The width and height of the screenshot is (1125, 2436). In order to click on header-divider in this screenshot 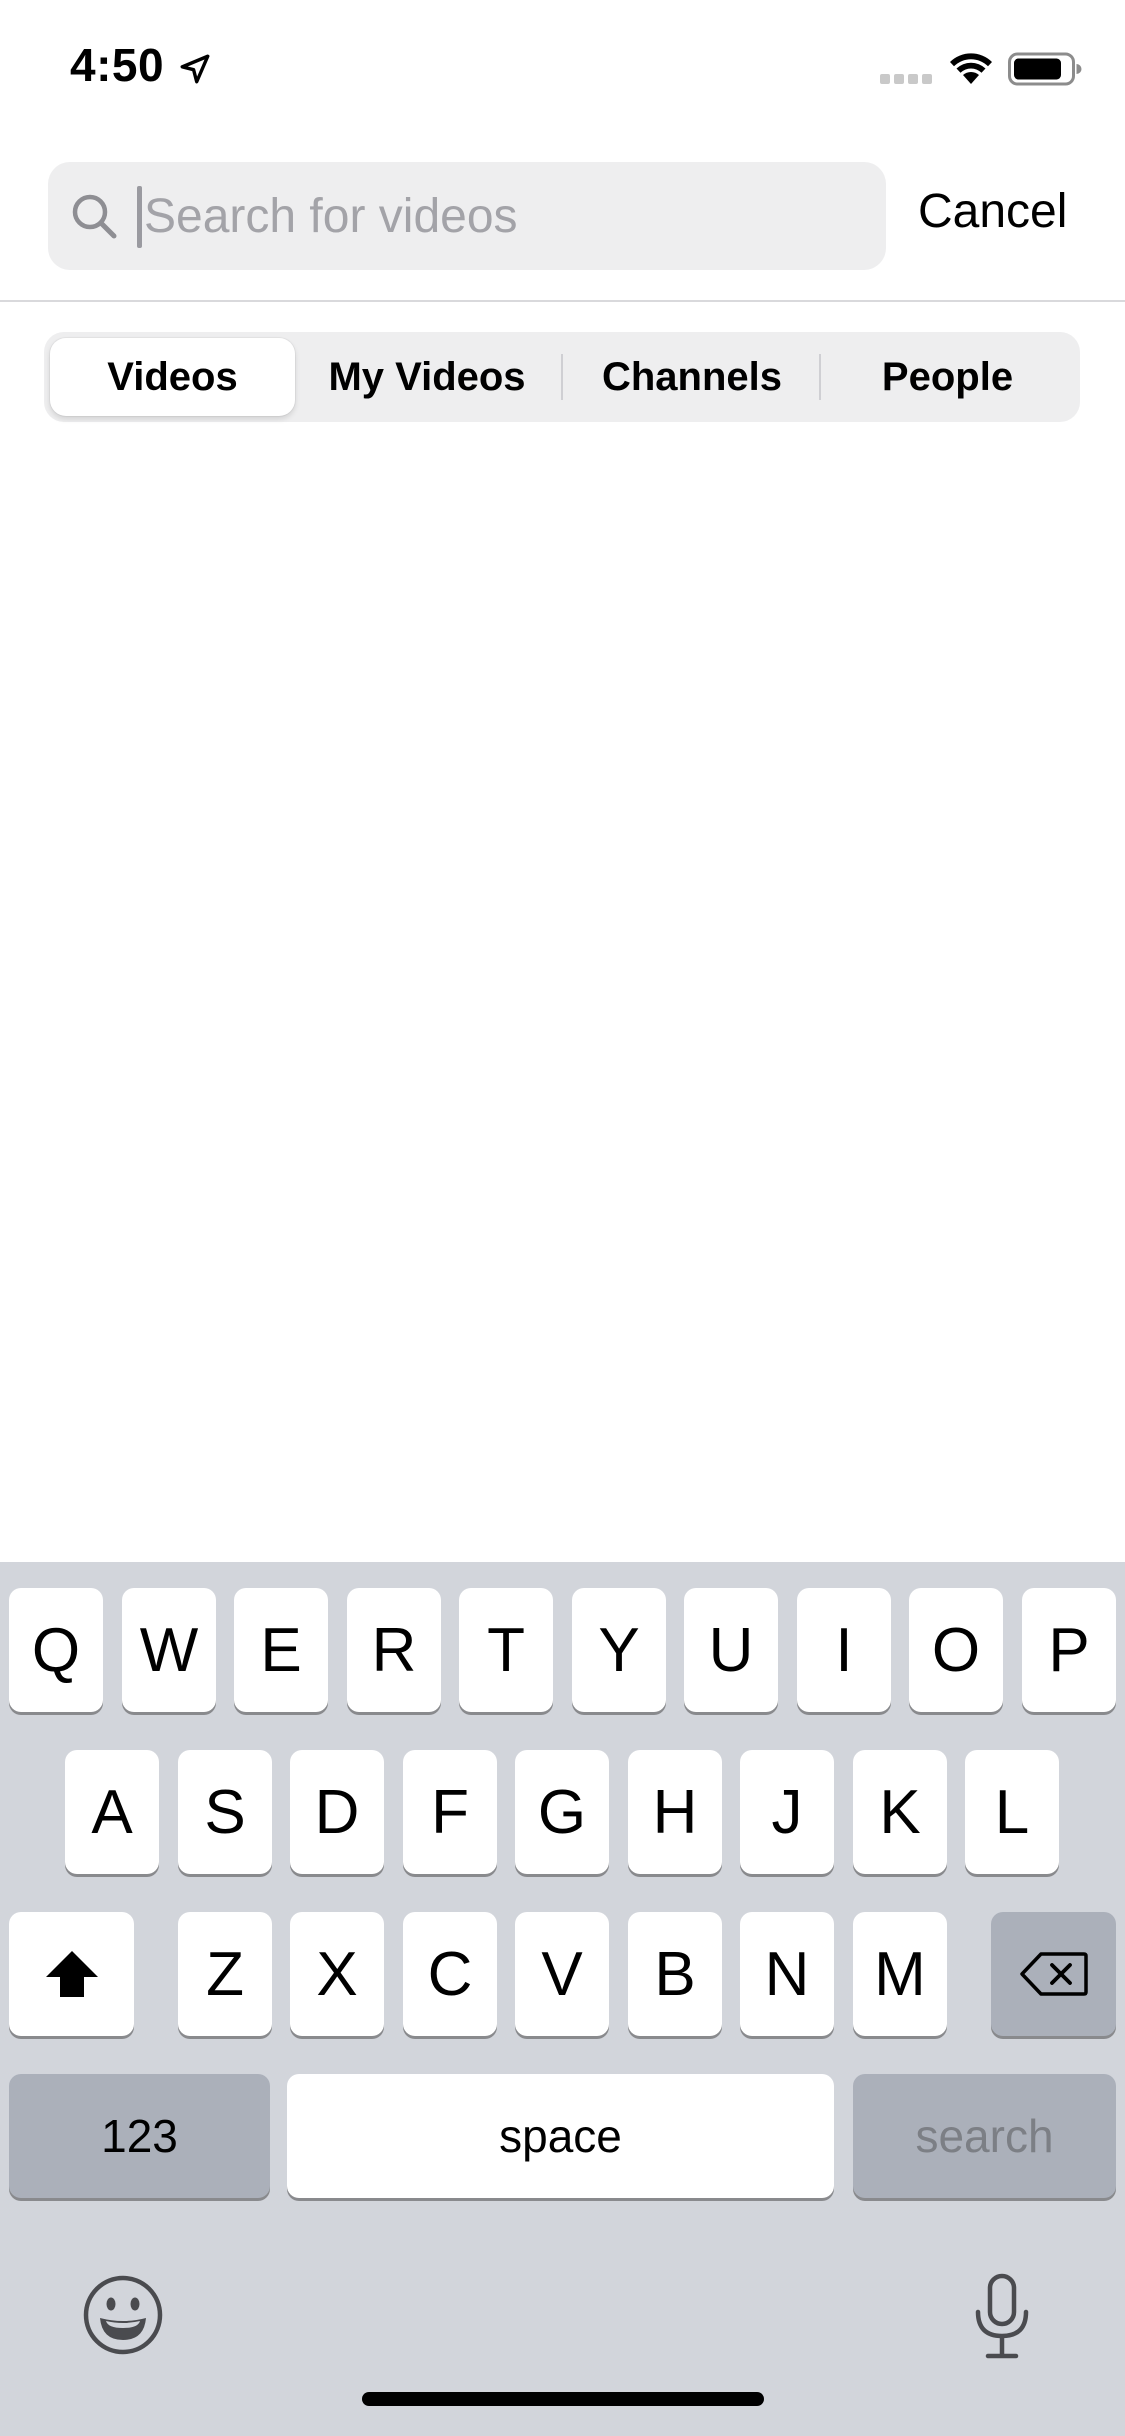, I will do `click(562, 301)`.